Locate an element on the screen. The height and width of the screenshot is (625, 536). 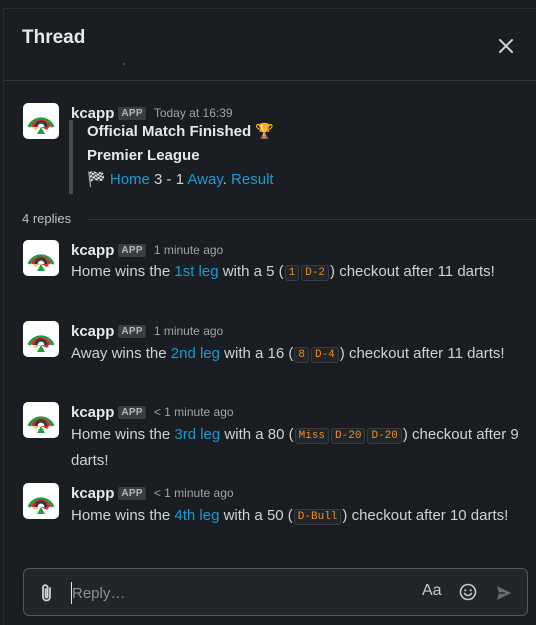
result-link: Result is located at coordinates (252, 179).